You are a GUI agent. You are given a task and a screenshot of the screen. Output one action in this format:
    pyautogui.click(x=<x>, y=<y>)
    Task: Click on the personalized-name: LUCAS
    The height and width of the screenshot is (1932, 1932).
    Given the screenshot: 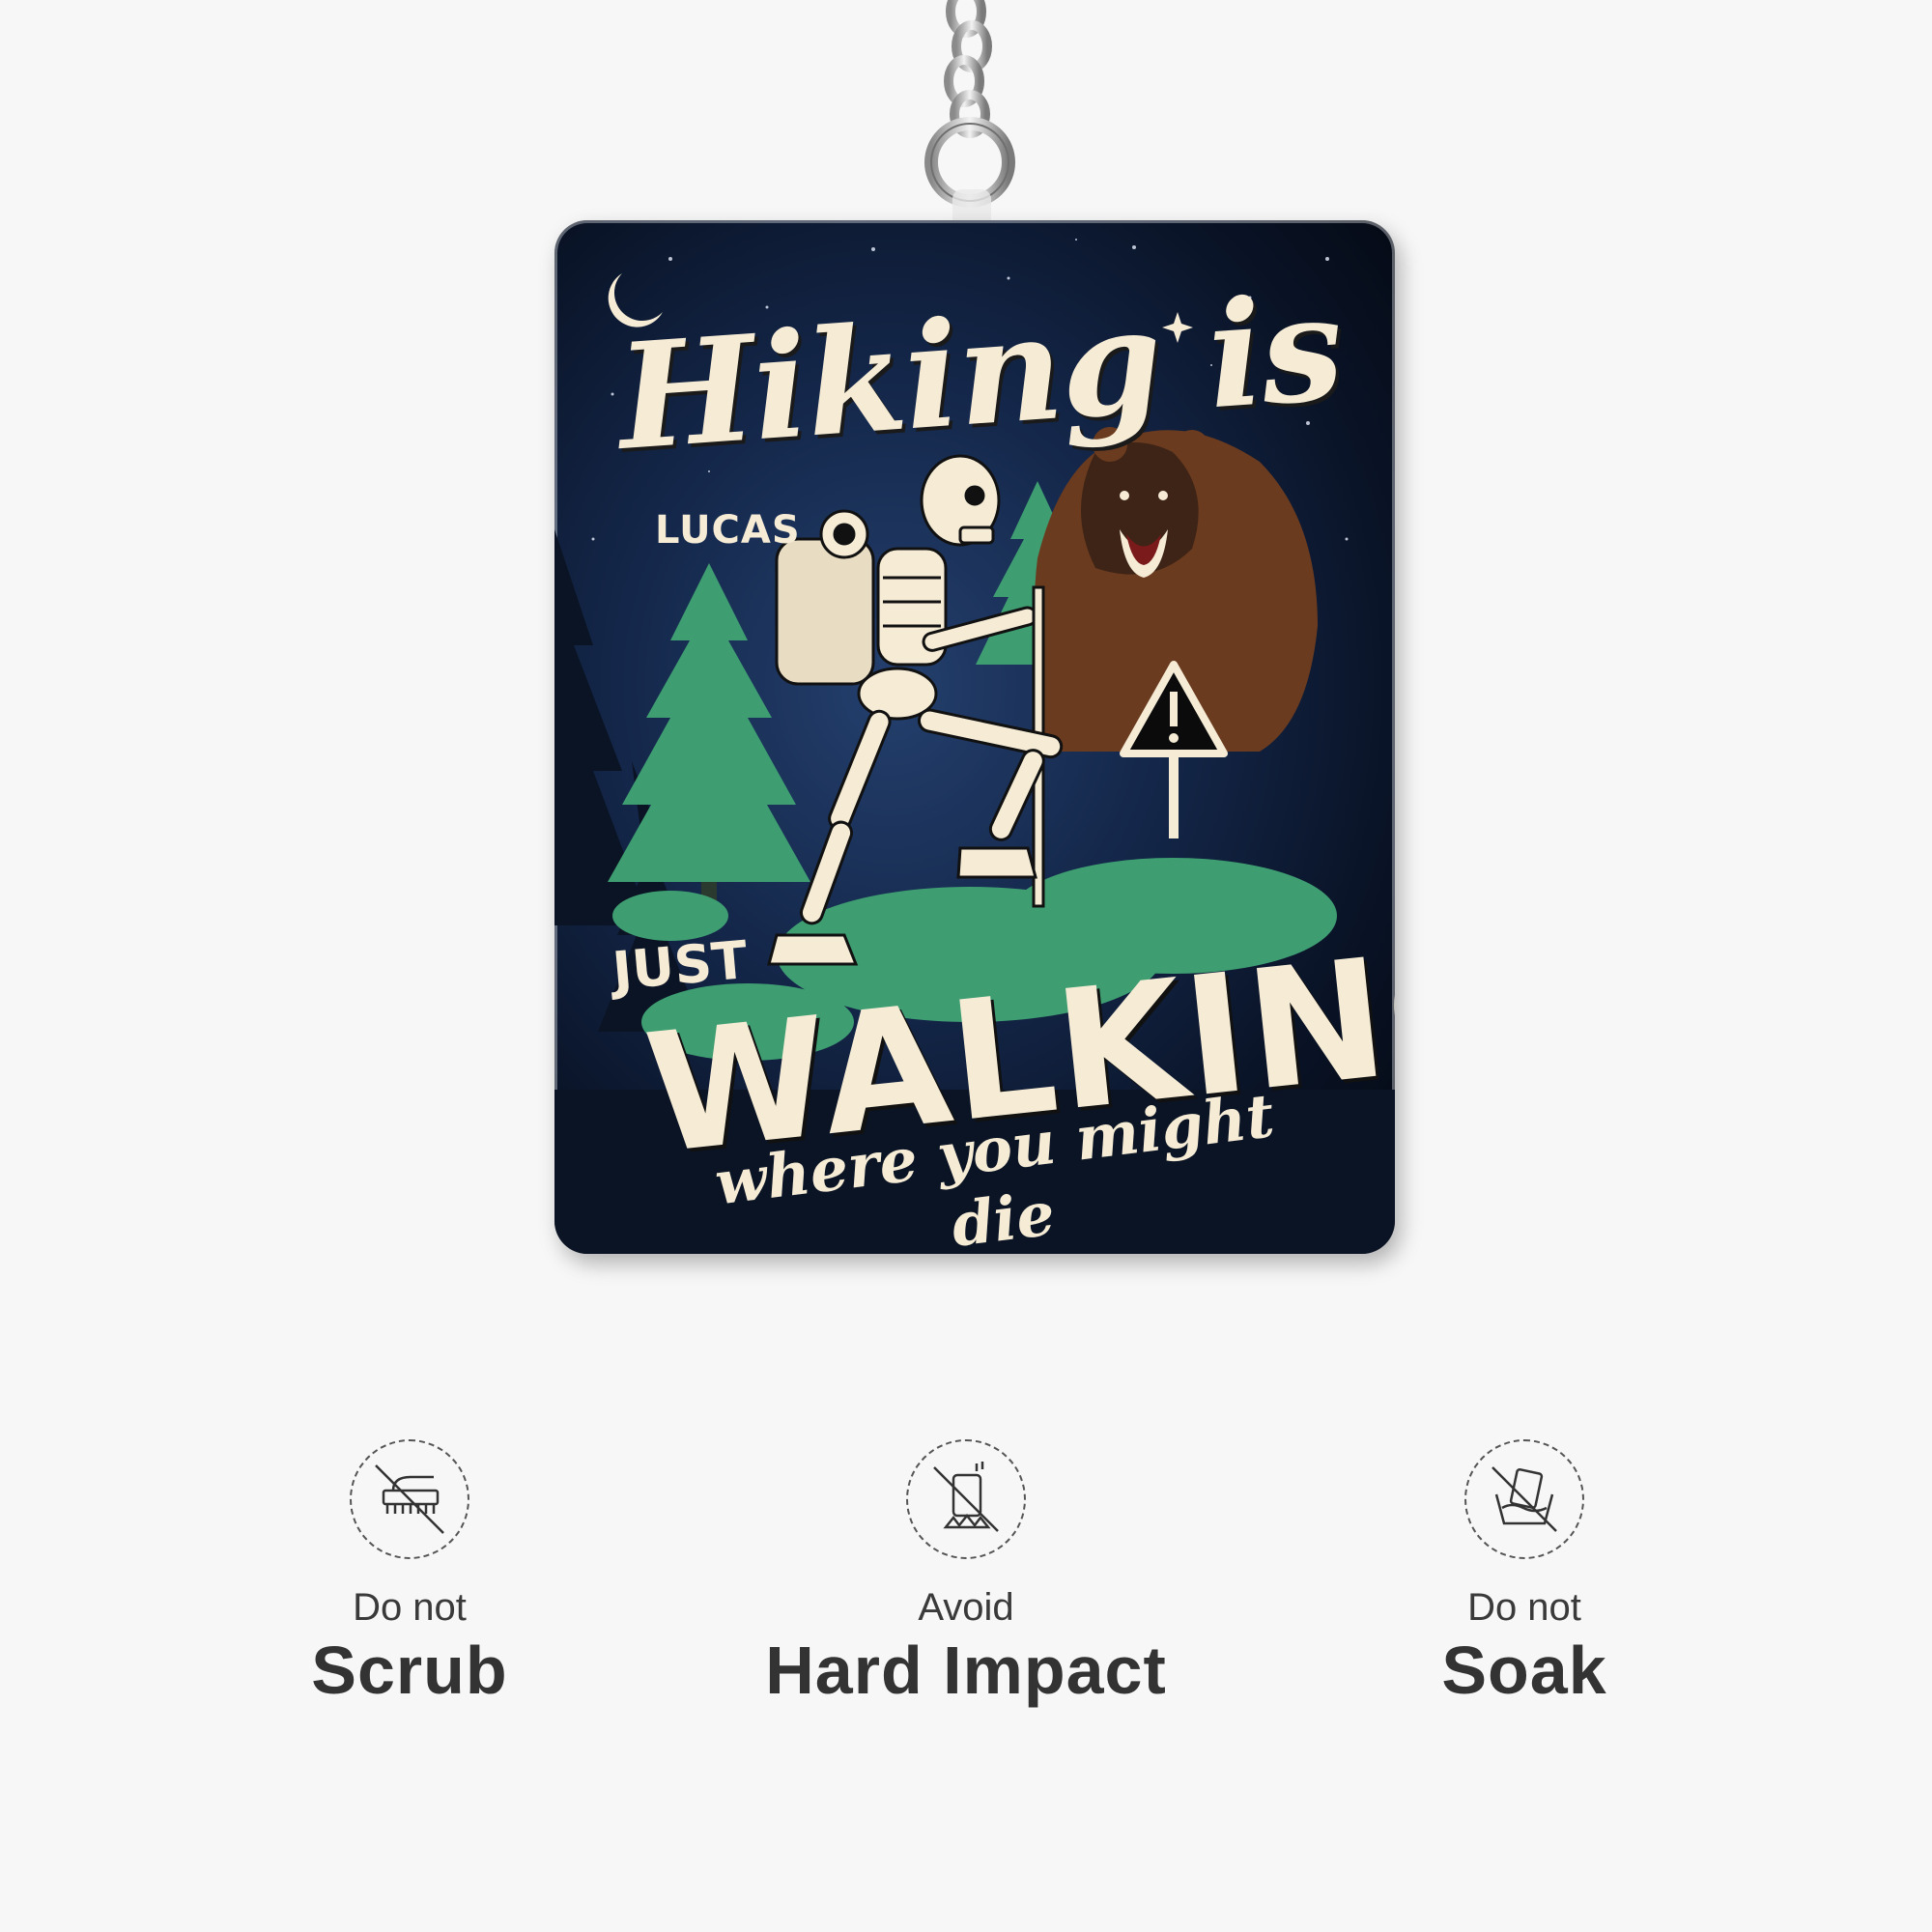 What is the action you would take?
    pyautogui.click(x=728, y=530)
    